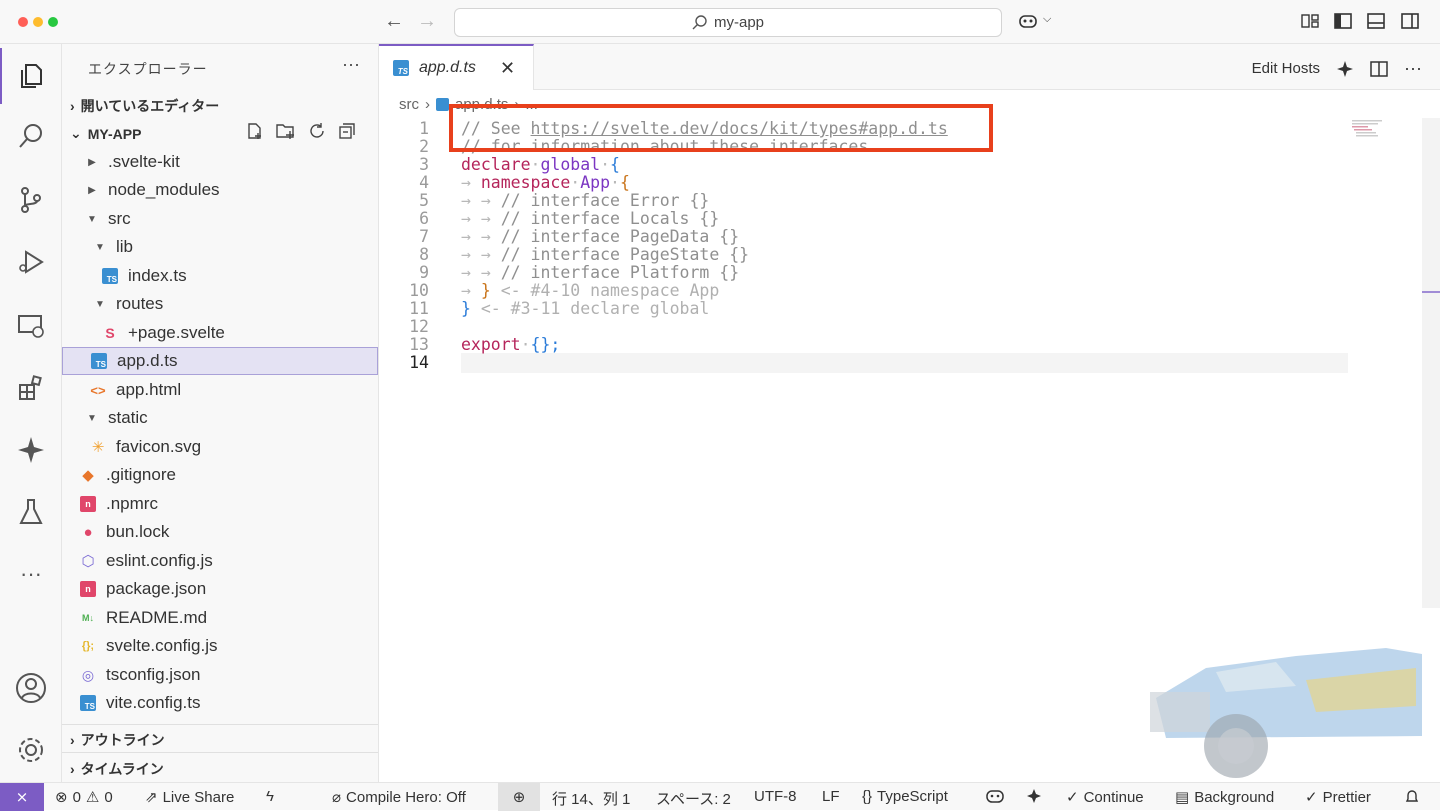  I want to click on scrollbar-cursor-marker, so click(1431, 292).